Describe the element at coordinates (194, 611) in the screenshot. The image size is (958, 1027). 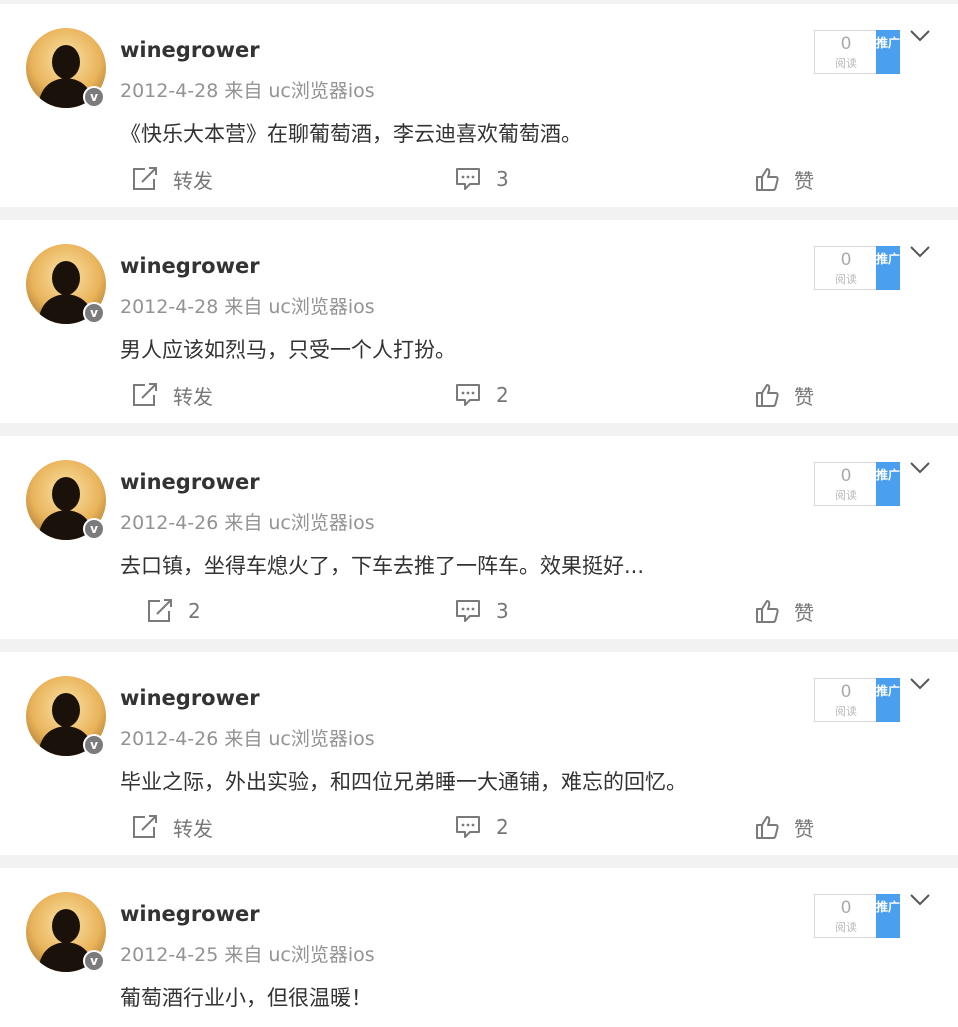
I see `forward-count: 2` at that location.